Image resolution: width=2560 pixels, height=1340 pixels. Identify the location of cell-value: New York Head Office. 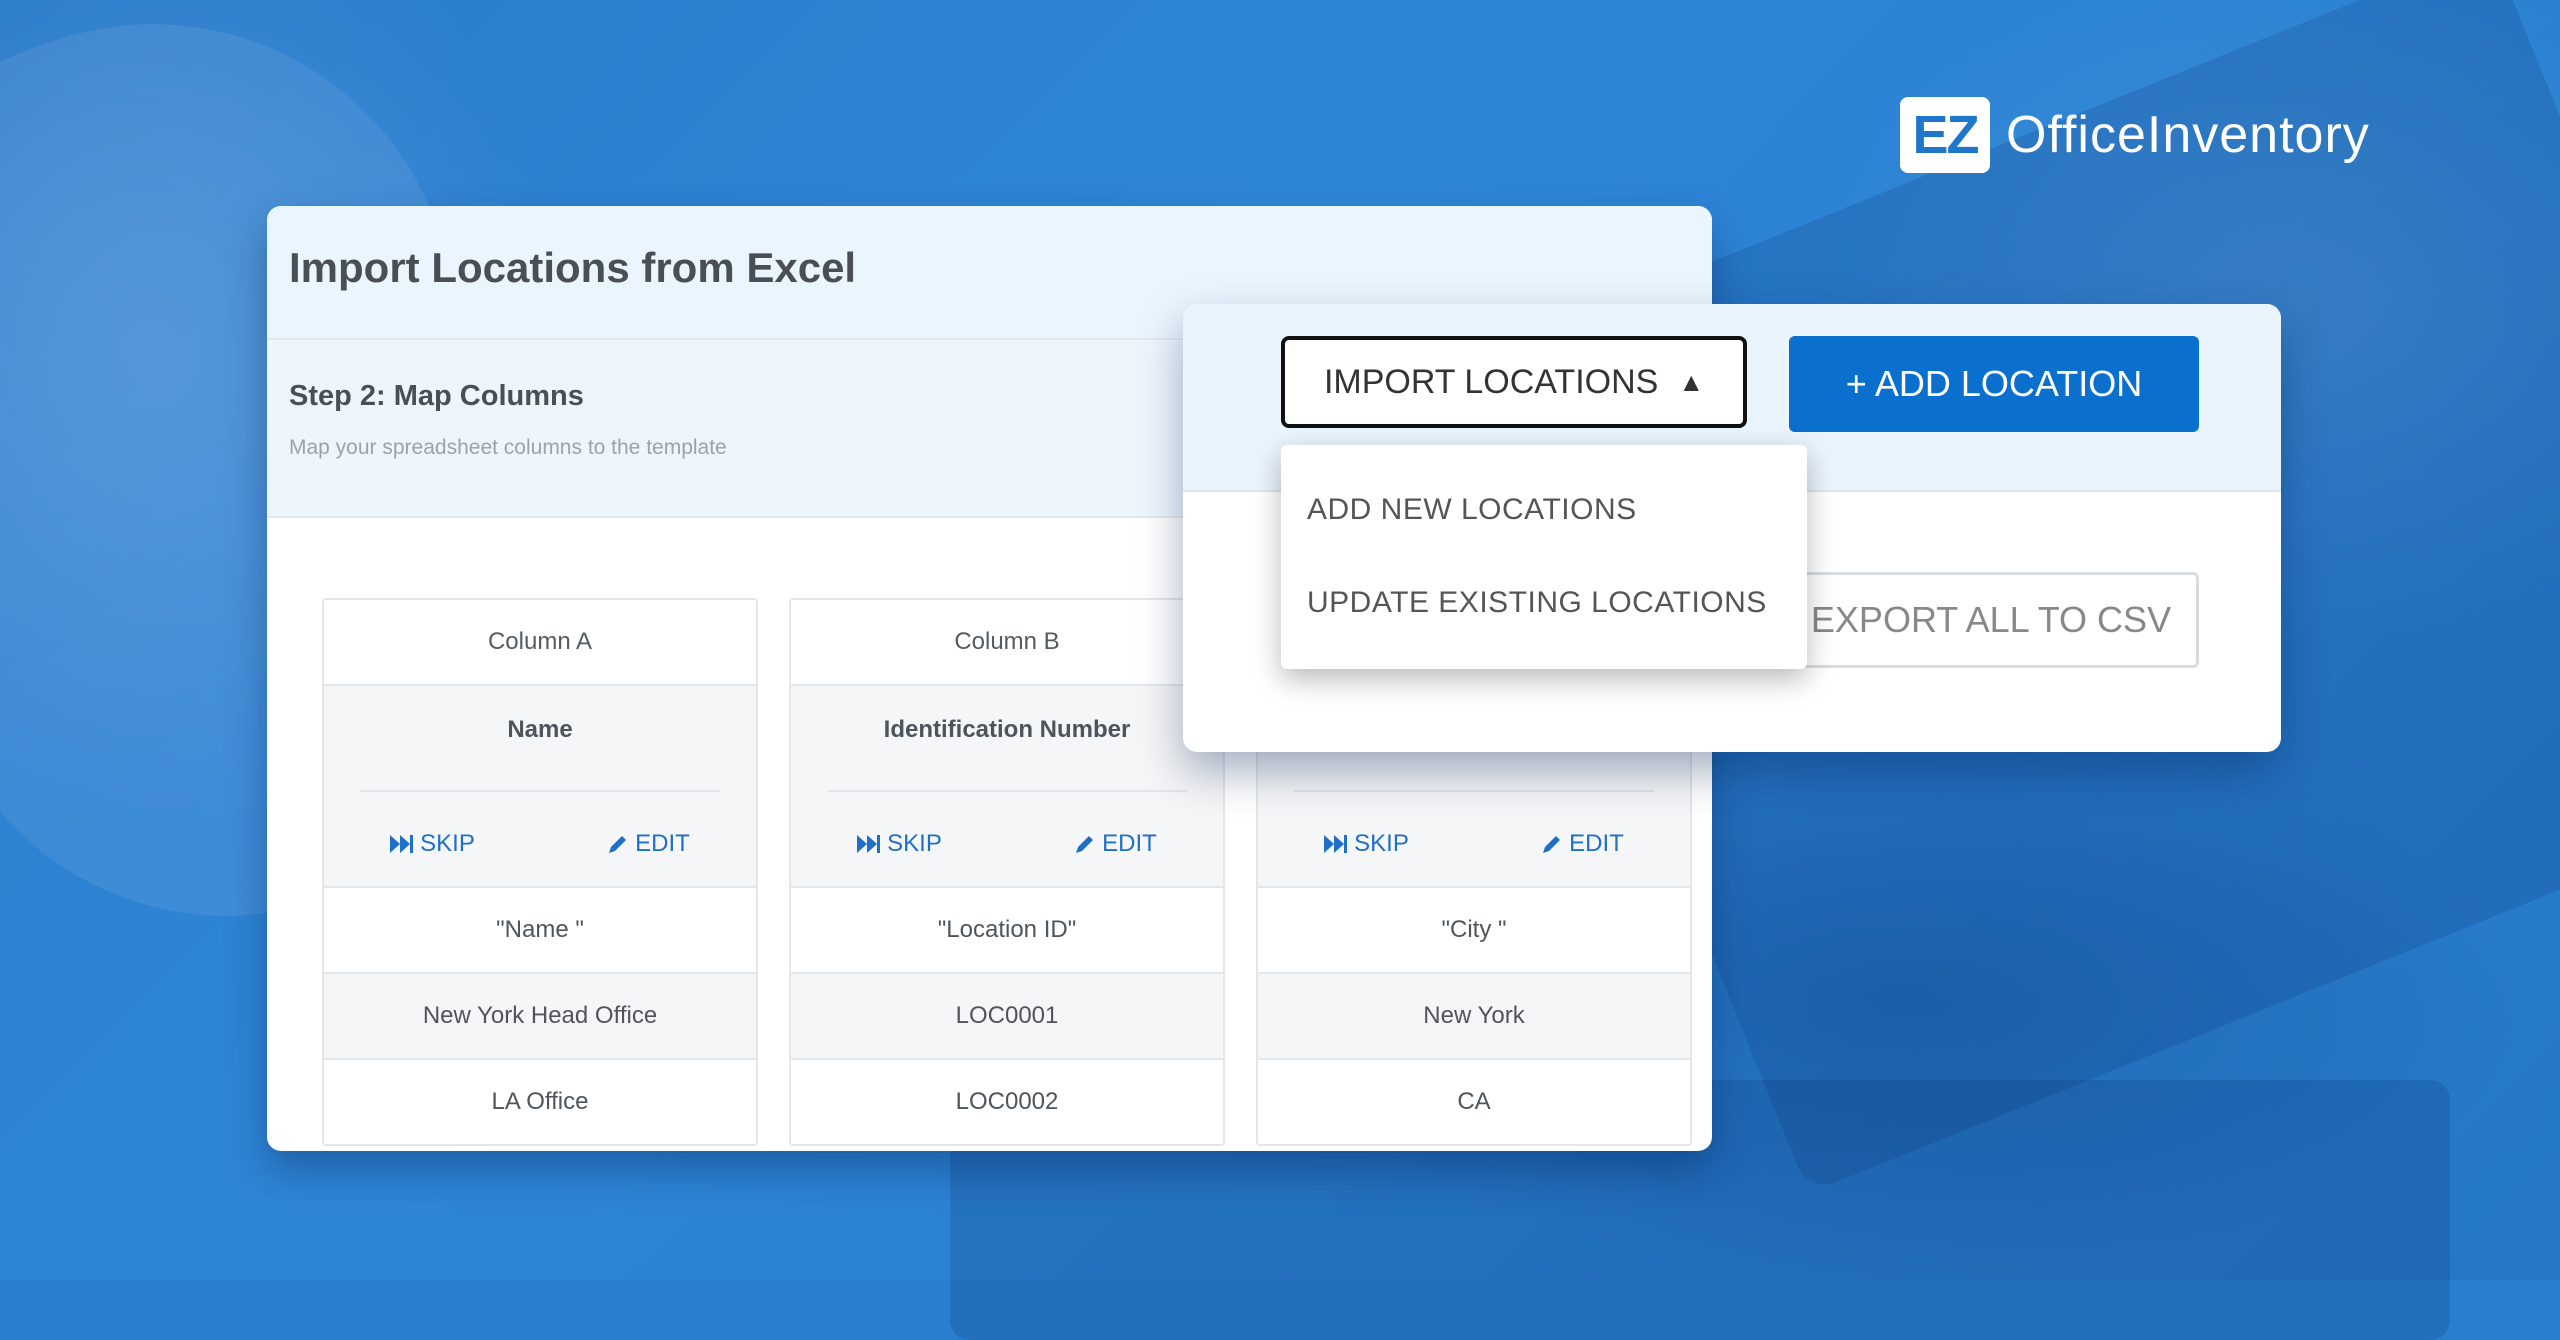
(540, 1017).